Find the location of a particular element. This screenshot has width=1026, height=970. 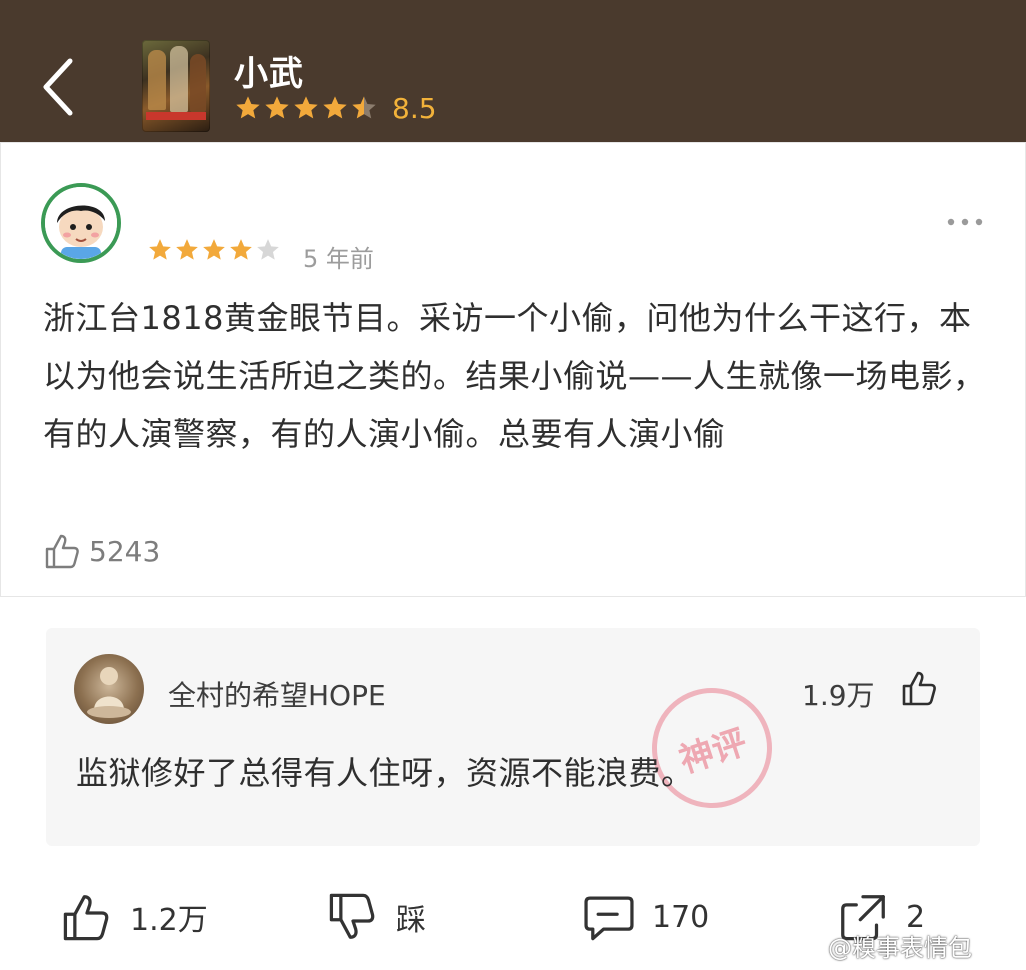

dislike-label: 踩 is located at coordinates (411, 920).